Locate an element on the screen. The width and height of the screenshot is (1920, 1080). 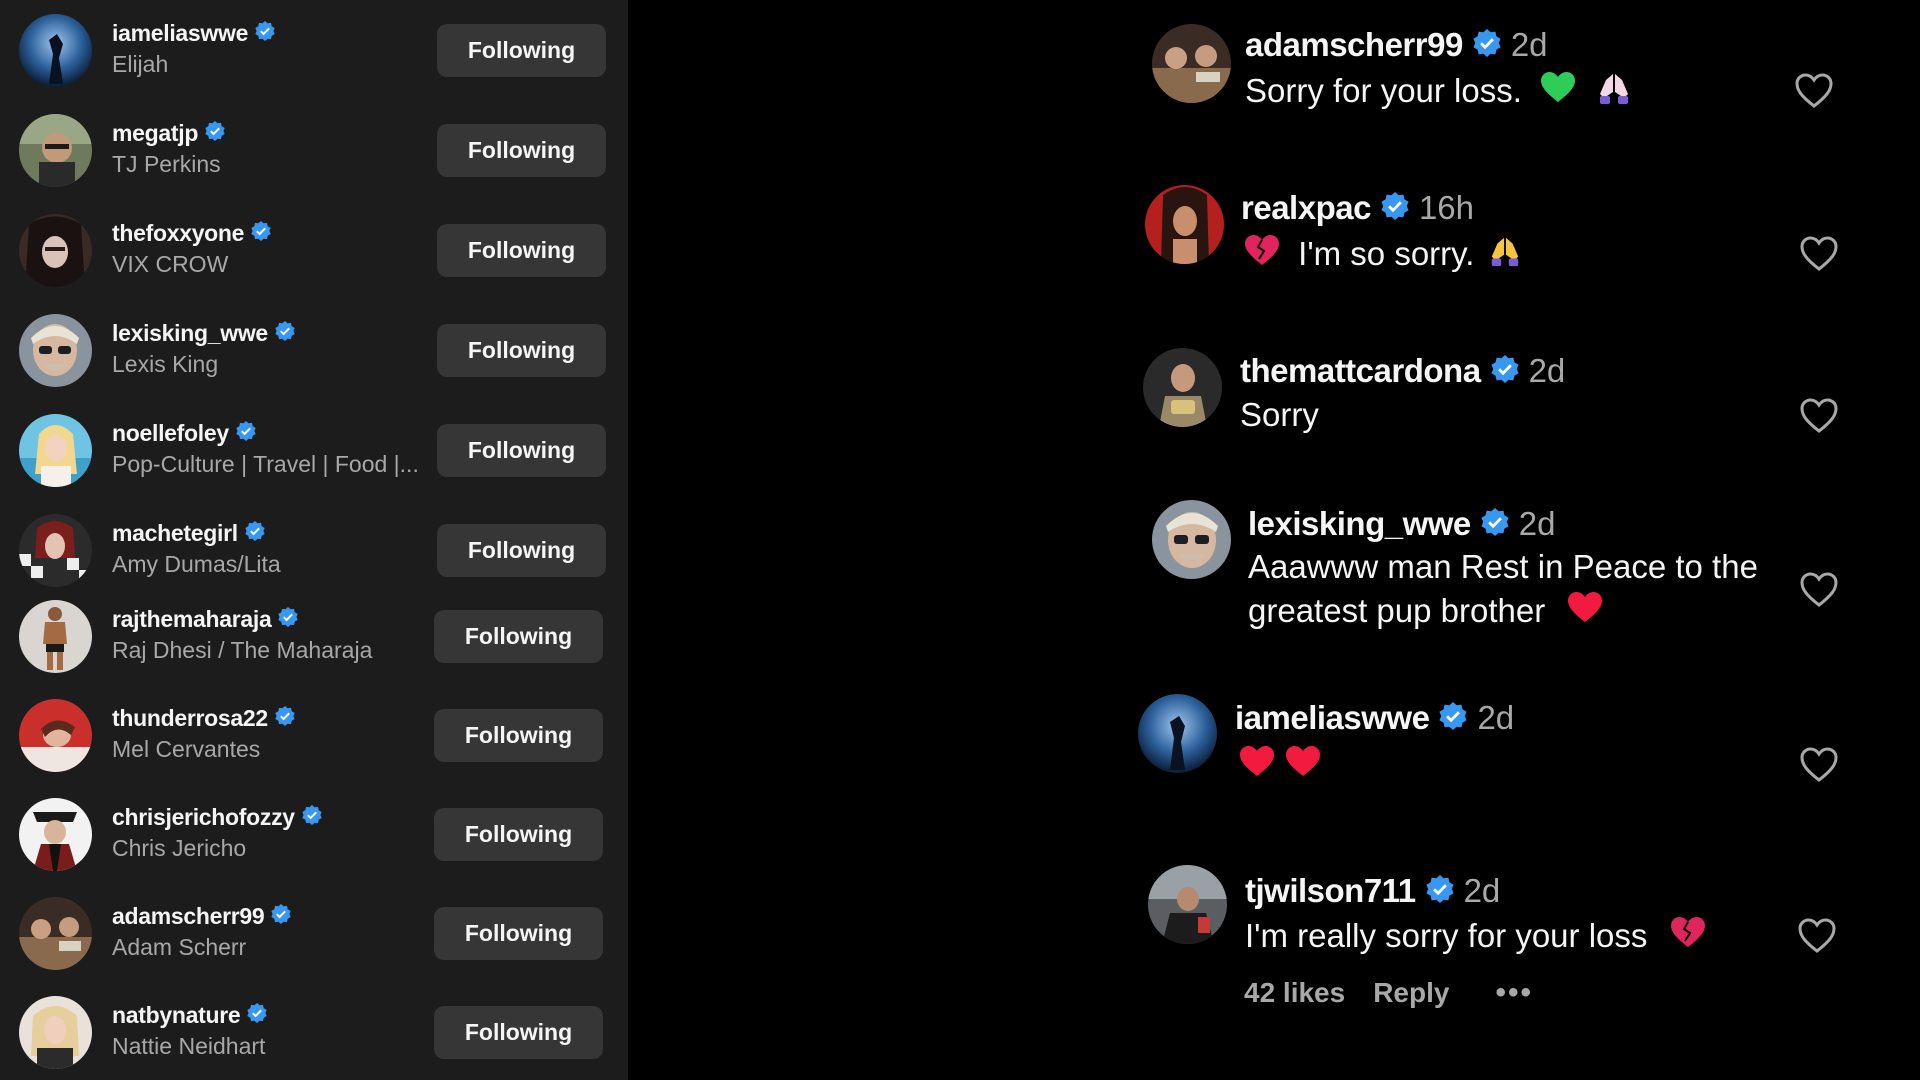
comment-body is located at coordinates (1285, 766).